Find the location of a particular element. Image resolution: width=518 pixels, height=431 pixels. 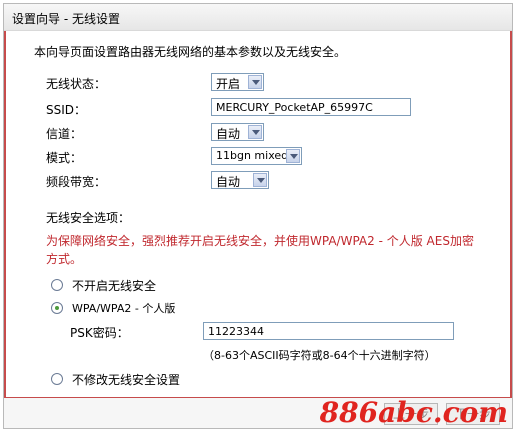

mode-value: 11bgn mixed is located at coordinates (252, 155).